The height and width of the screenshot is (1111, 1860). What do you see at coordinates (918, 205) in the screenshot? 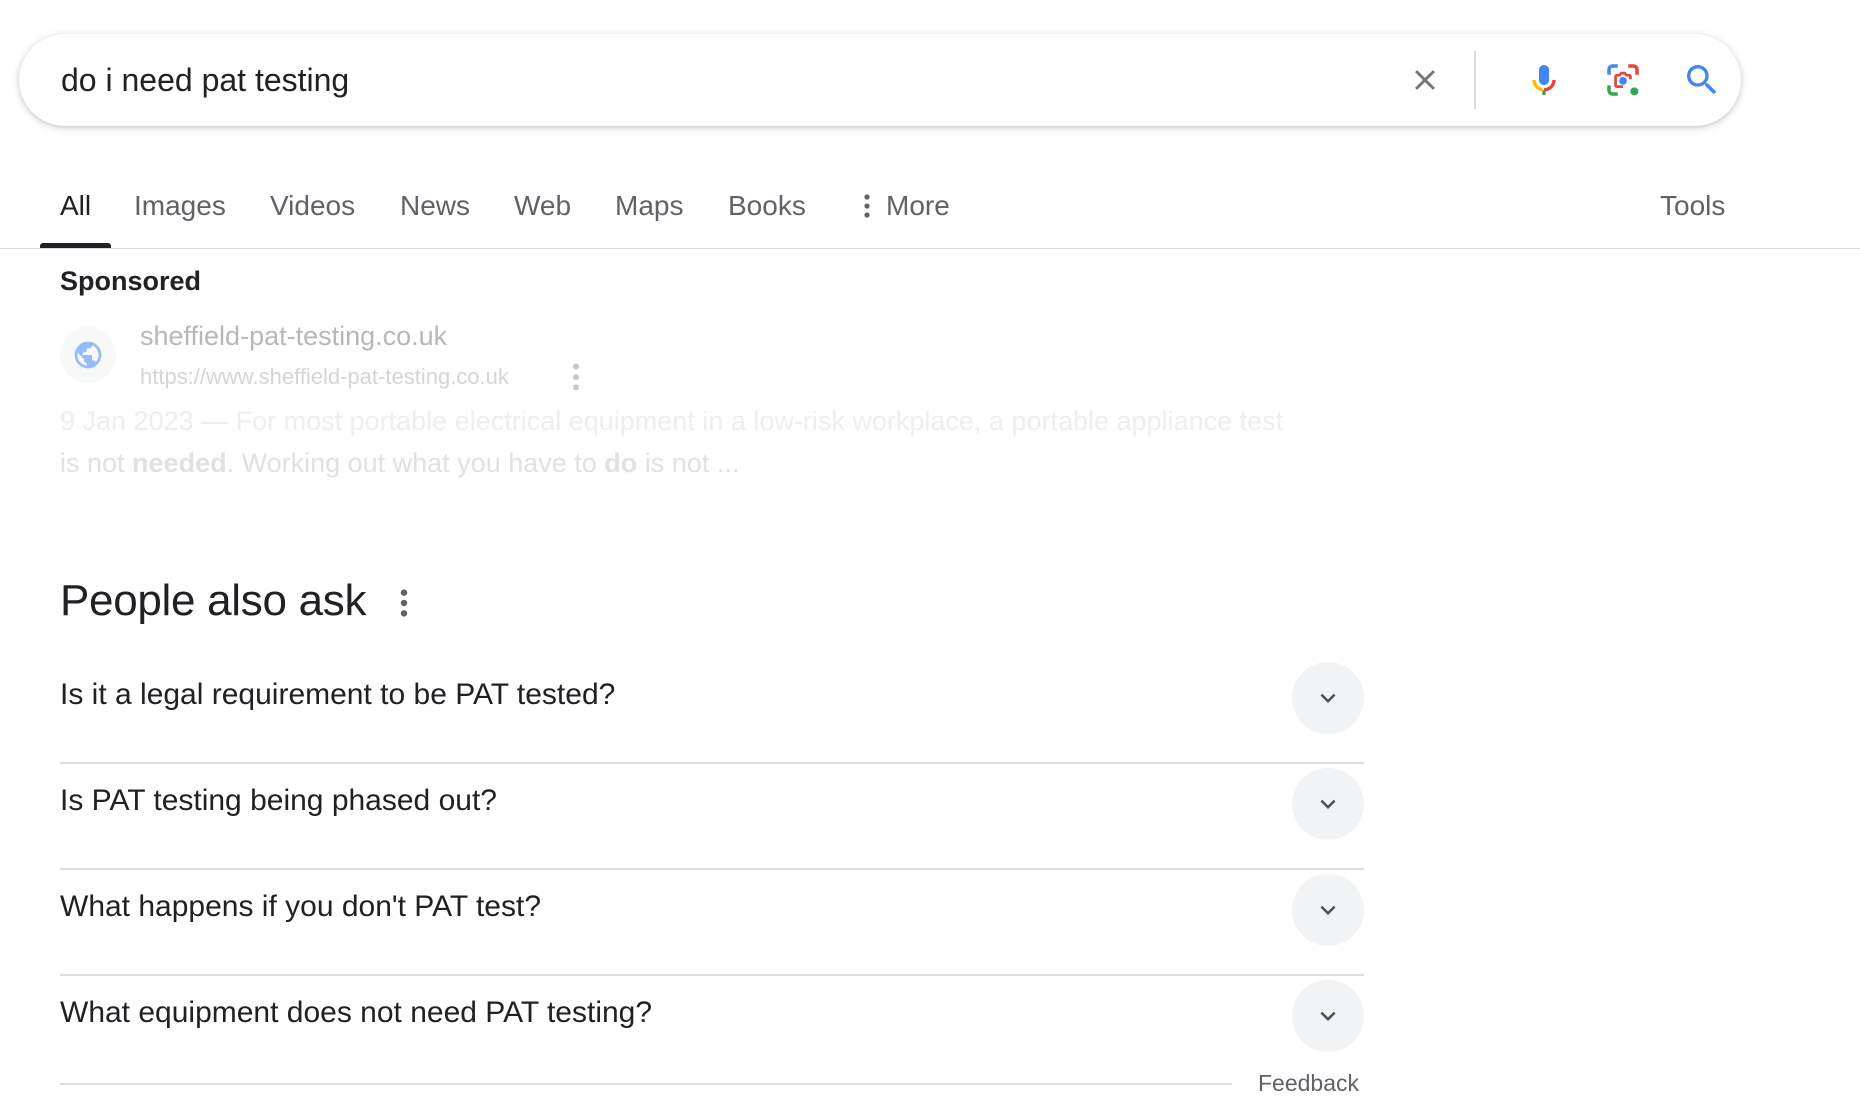
I see `tab-more-label: More` at bounding box center [918, 205].